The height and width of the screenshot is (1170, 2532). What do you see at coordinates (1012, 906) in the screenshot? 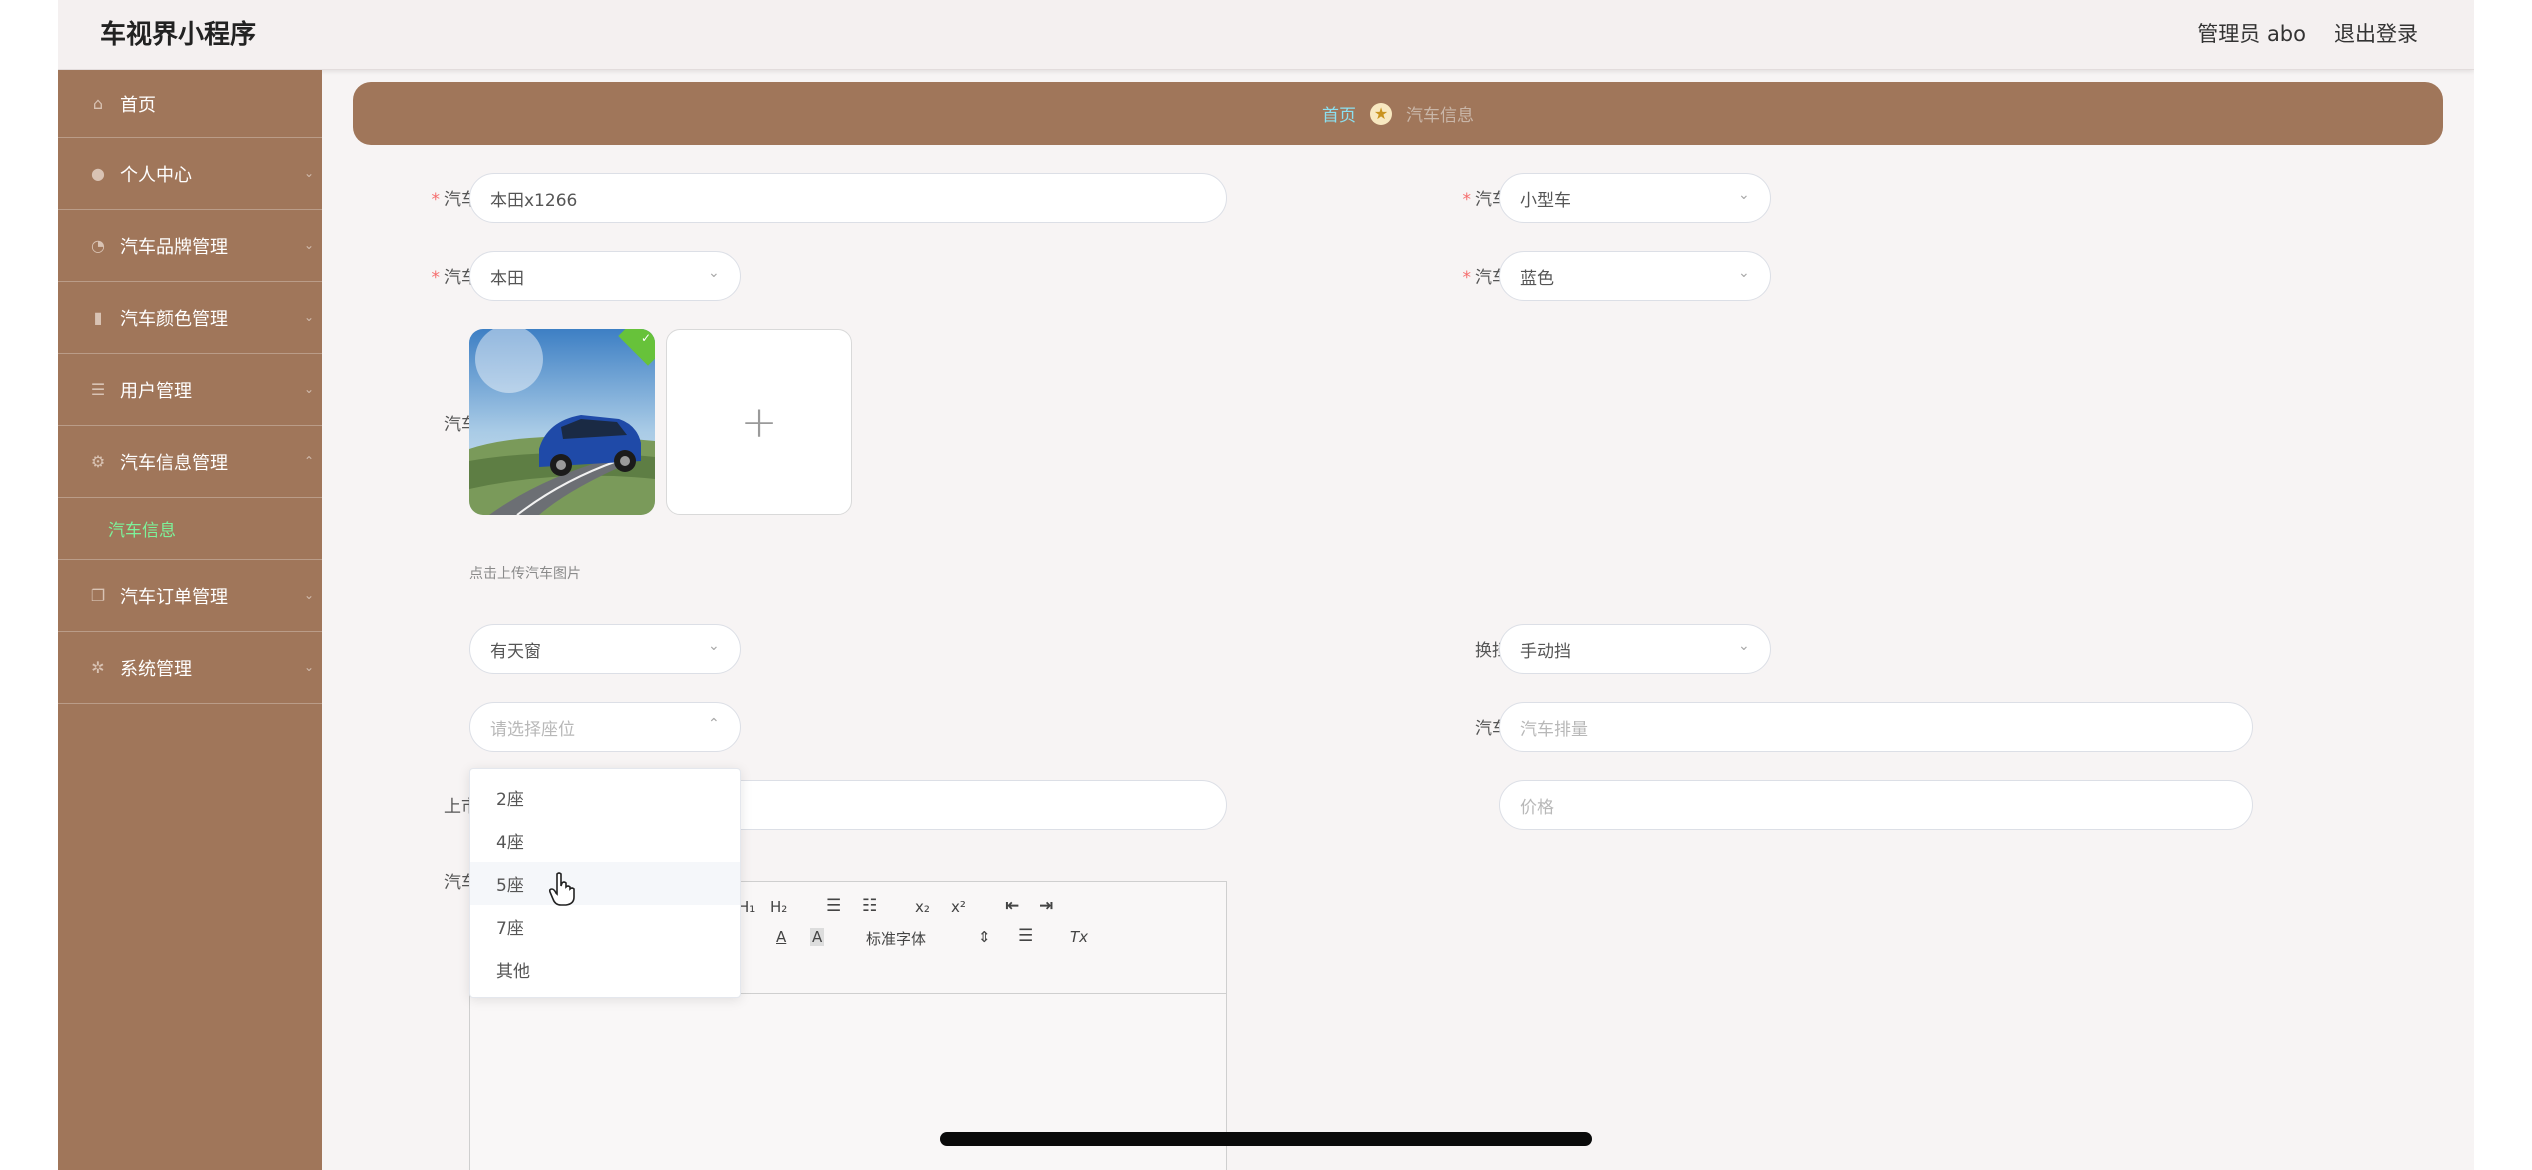
I see `outdent-icon: ⇤` at bounding box center [1012, 906].